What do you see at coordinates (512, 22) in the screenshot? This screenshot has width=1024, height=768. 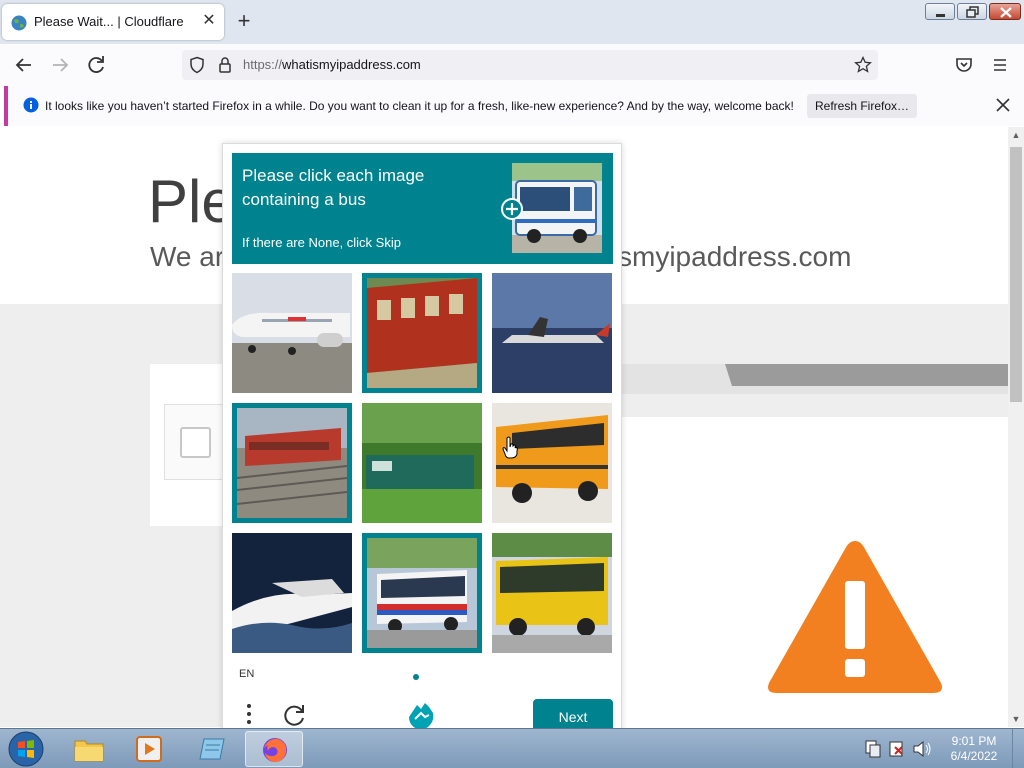 I see `tab-bar: Please Wait... | Cloudflare ✕ +` at bounding box center [512, 22].